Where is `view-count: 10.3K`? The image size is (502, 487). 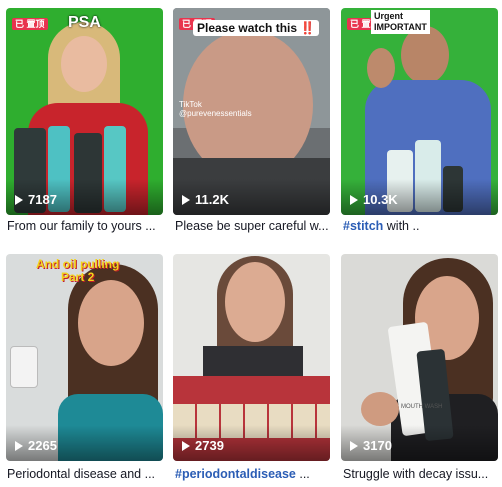
view-count: 10.3K is located at coordinates (374, 199).